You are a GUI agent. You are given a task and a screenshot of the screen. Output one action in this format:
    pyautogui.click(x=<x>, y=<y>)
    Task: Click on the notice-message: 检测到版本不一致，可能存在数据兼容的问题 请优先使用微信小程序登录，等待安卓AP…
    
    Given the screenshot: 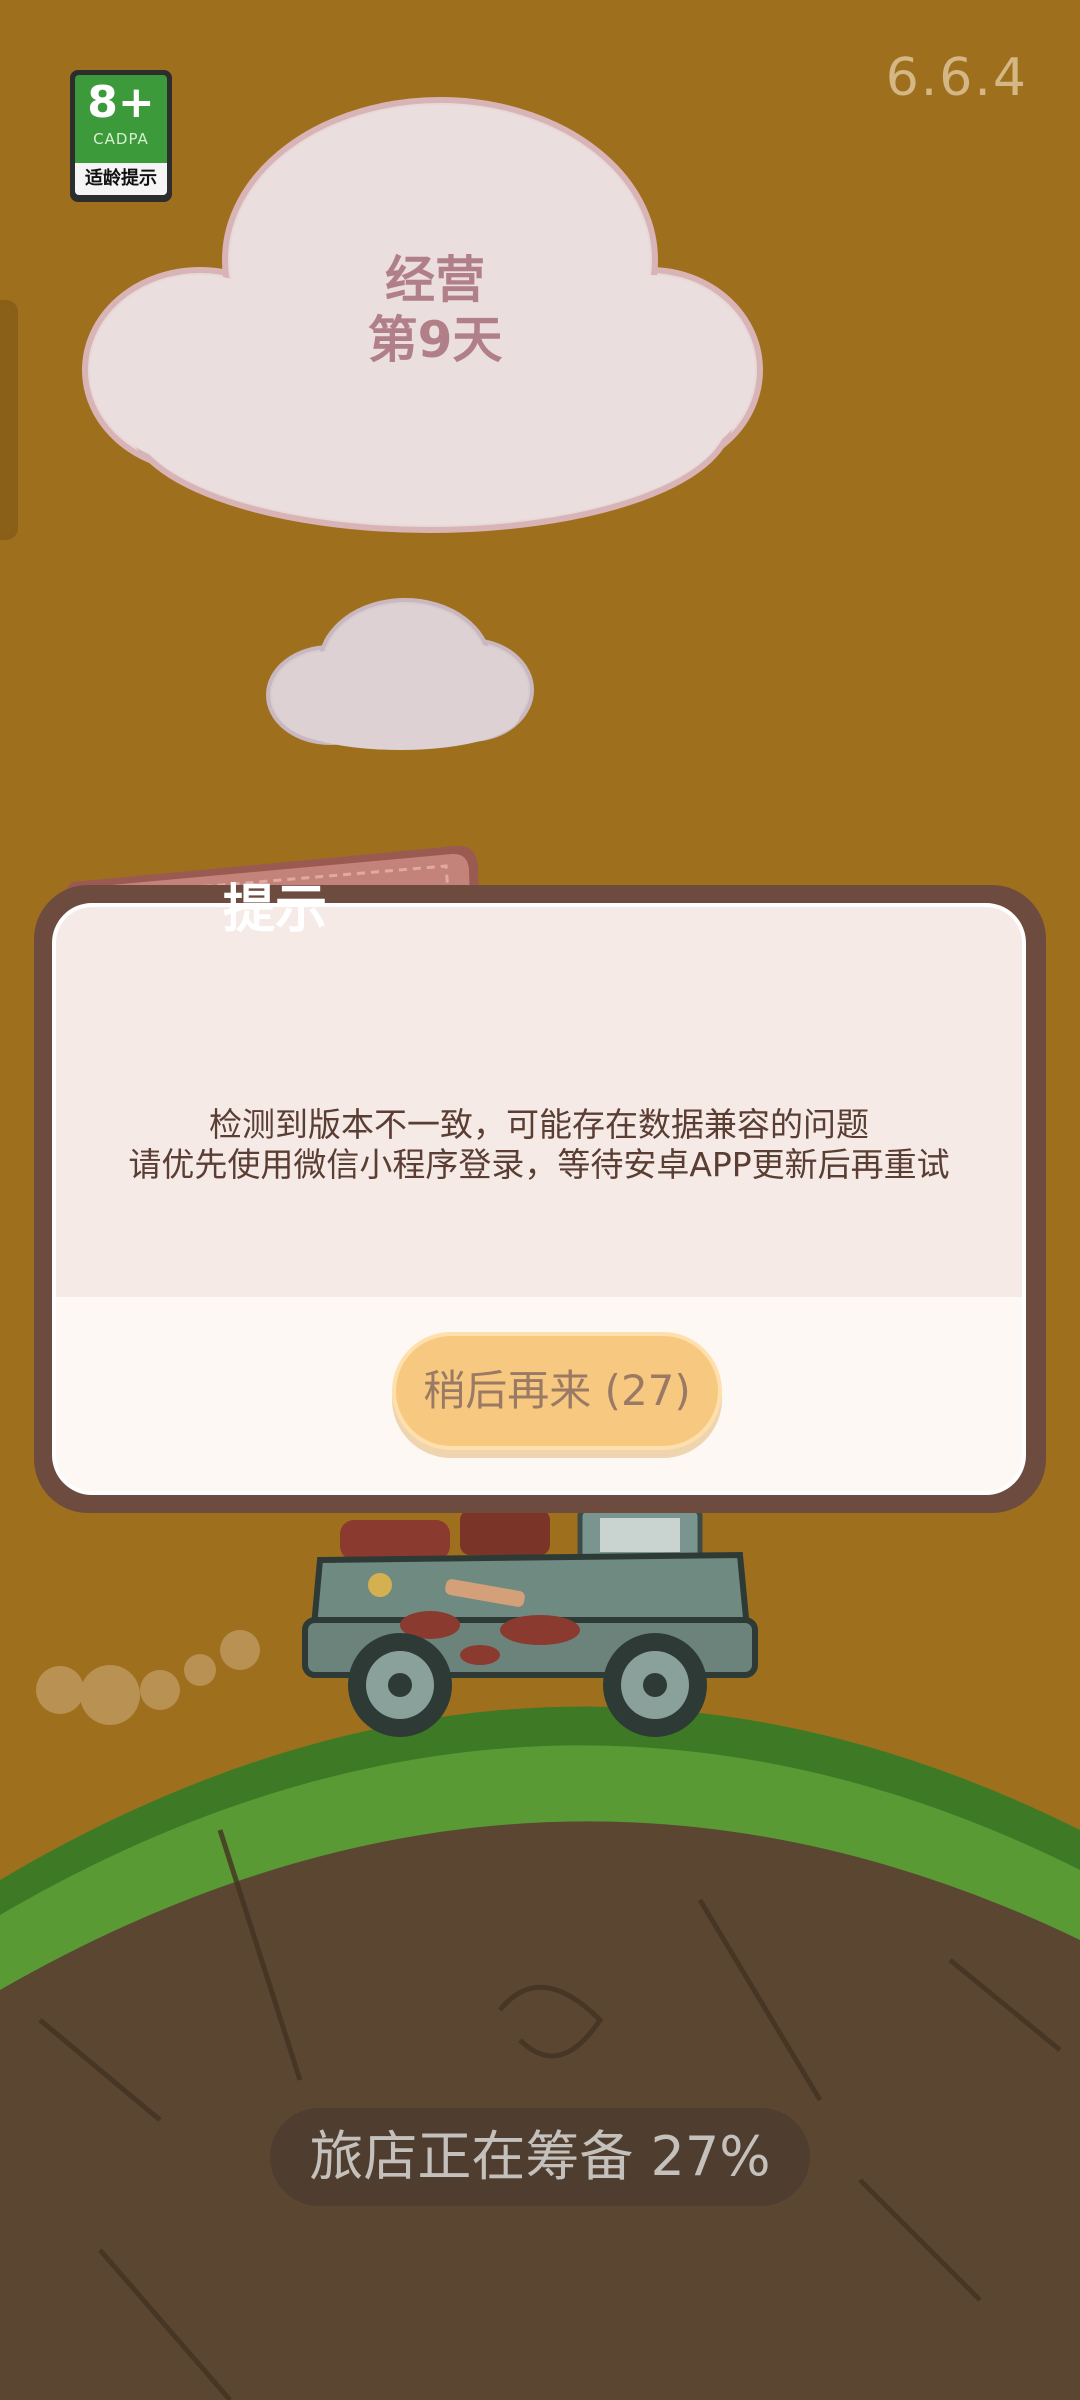 What is the action you would take?
    pyautogui.click(x=539, y=1145)
    